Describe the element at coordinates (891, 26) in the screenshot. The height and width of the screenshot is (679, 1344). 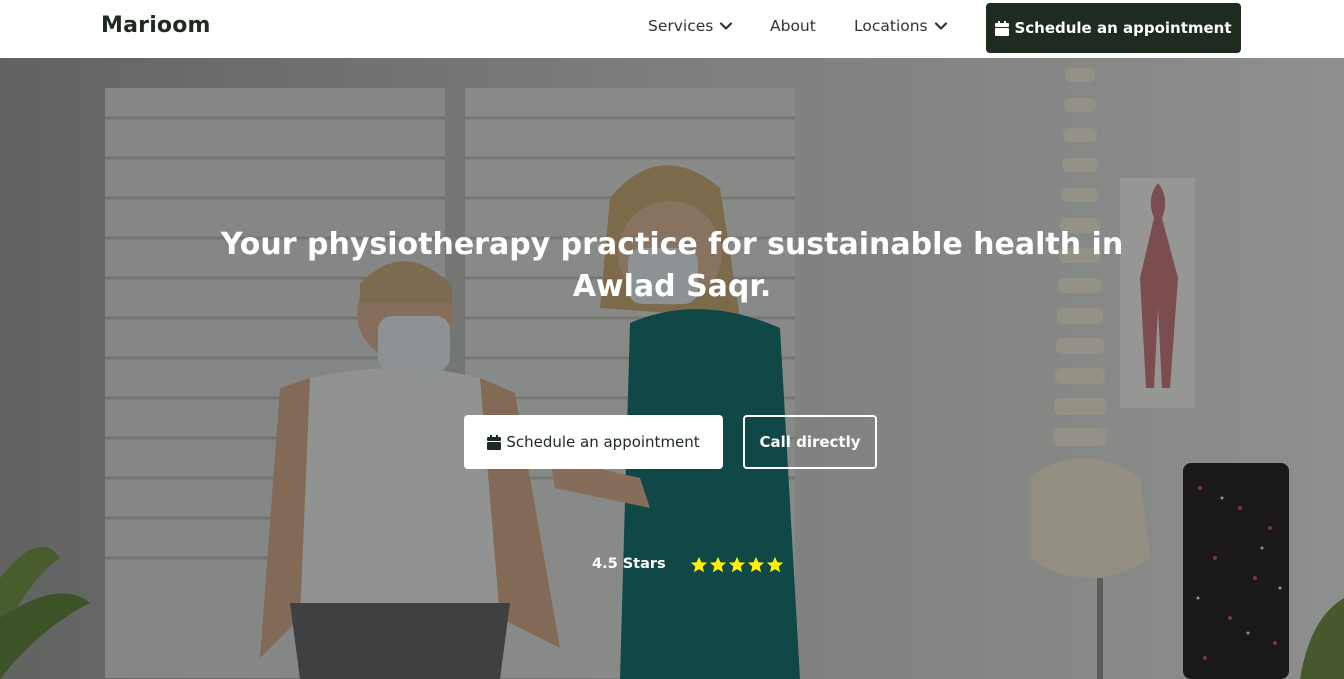
I see `nav-locations-label: Locations` at that location.